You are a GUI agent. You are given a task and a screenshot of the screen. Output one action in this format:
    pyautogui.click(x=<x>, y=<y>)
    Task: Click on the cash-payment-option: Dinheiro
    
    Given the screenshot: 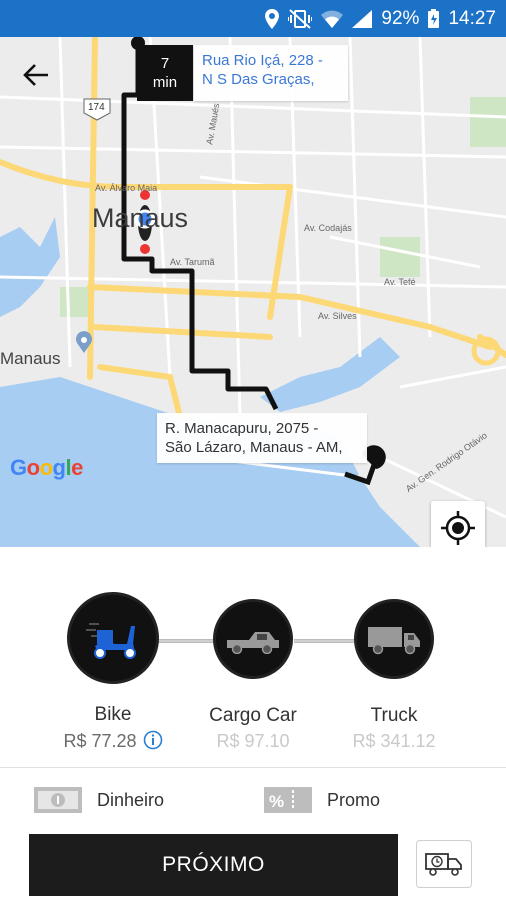 What is the action you would take?
    pyautogui.click(x=98, y=800)
    